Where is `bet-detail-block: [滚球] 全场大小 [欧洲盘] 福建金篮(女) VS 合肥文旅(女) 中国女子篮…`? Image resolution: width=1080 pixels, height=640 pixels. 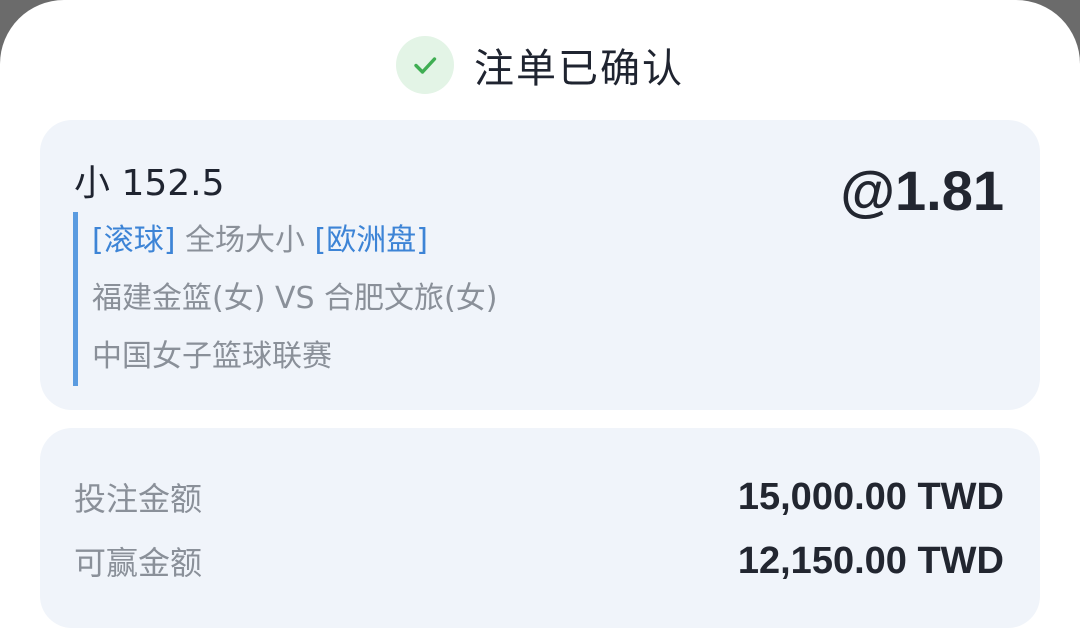
bet-detail-block: [滚球] 全场大小 [欧洲盘] 福建金篮(女) VS 合肥文旅(女) 中国女子篮… is located at coordinates (285, 299).